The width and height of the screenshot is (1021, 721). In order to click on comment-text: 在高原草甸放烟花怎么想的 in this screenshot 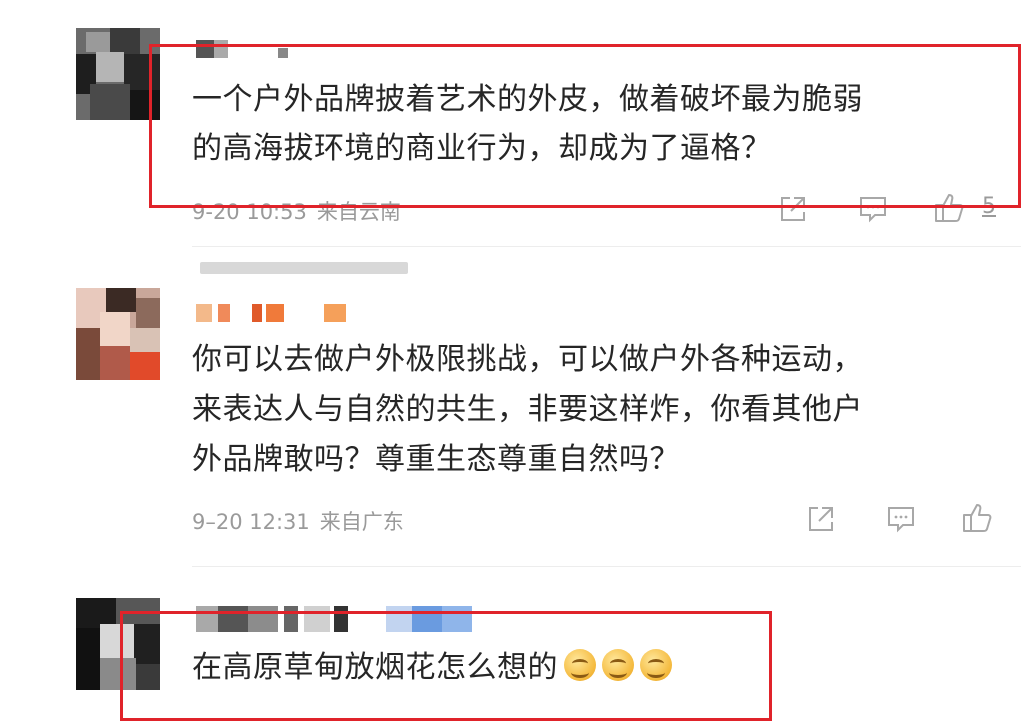, I will do `click(432, 668)`.